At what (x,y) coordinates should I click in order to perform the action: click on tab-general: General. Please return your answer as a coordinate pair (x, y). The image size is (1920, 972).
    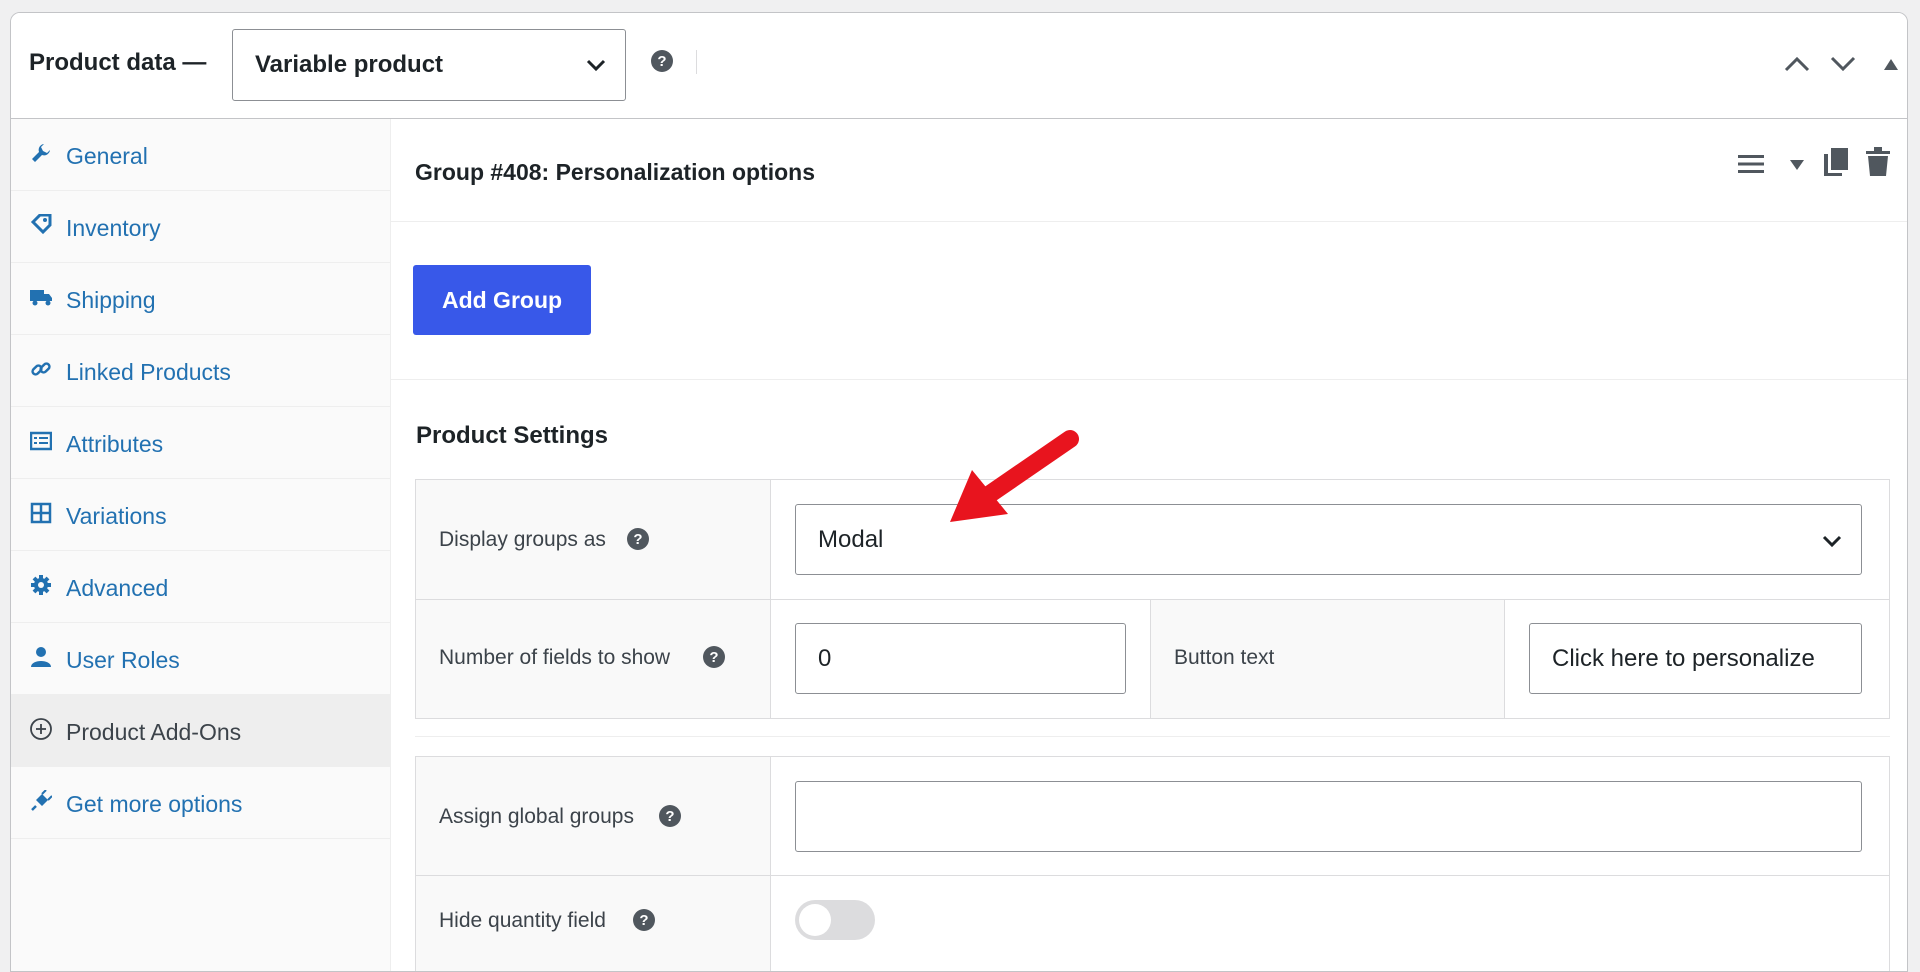
    Looking at the image, I should click on (200, 155).